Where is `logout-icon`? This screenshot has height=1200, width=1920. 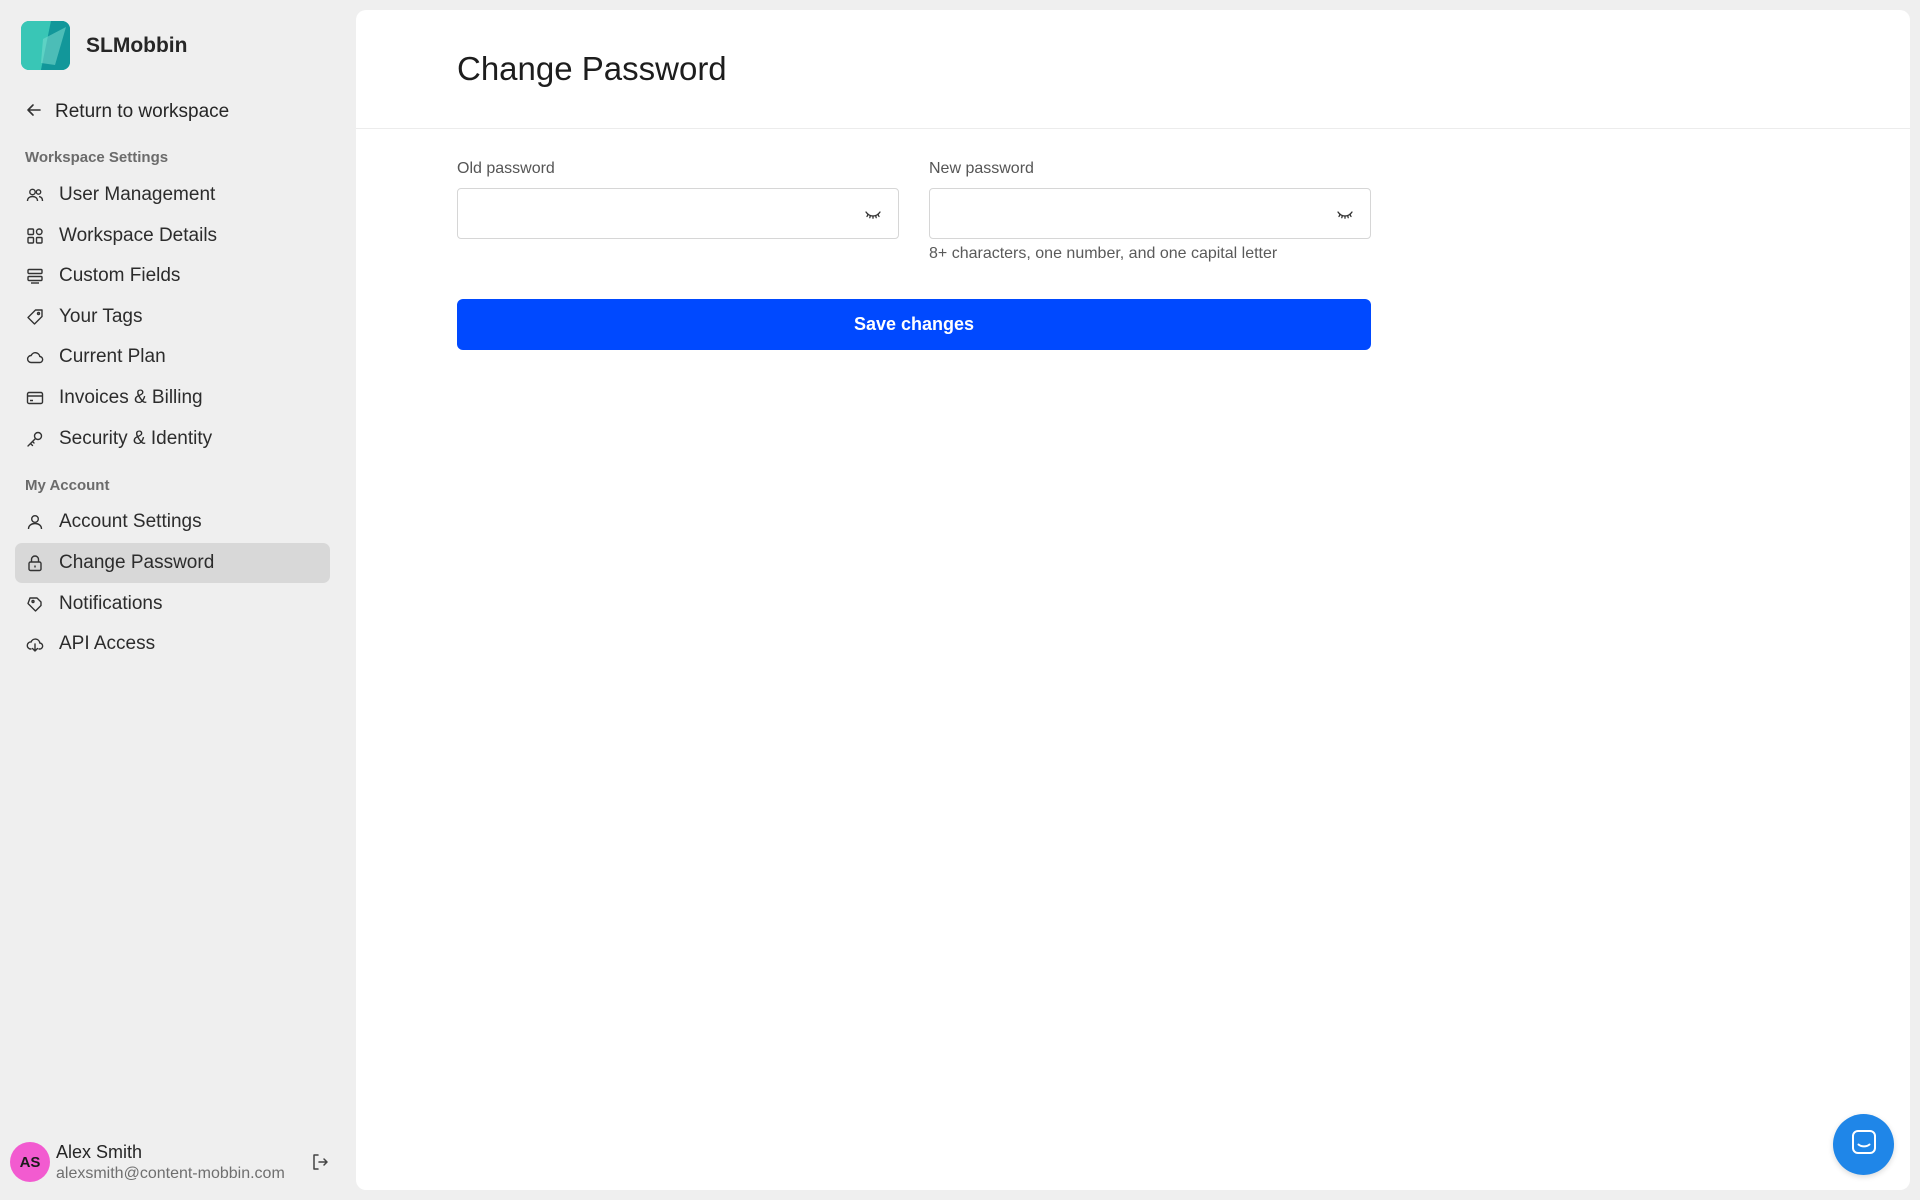 logout-icon is located at coordinates (320, 1162).